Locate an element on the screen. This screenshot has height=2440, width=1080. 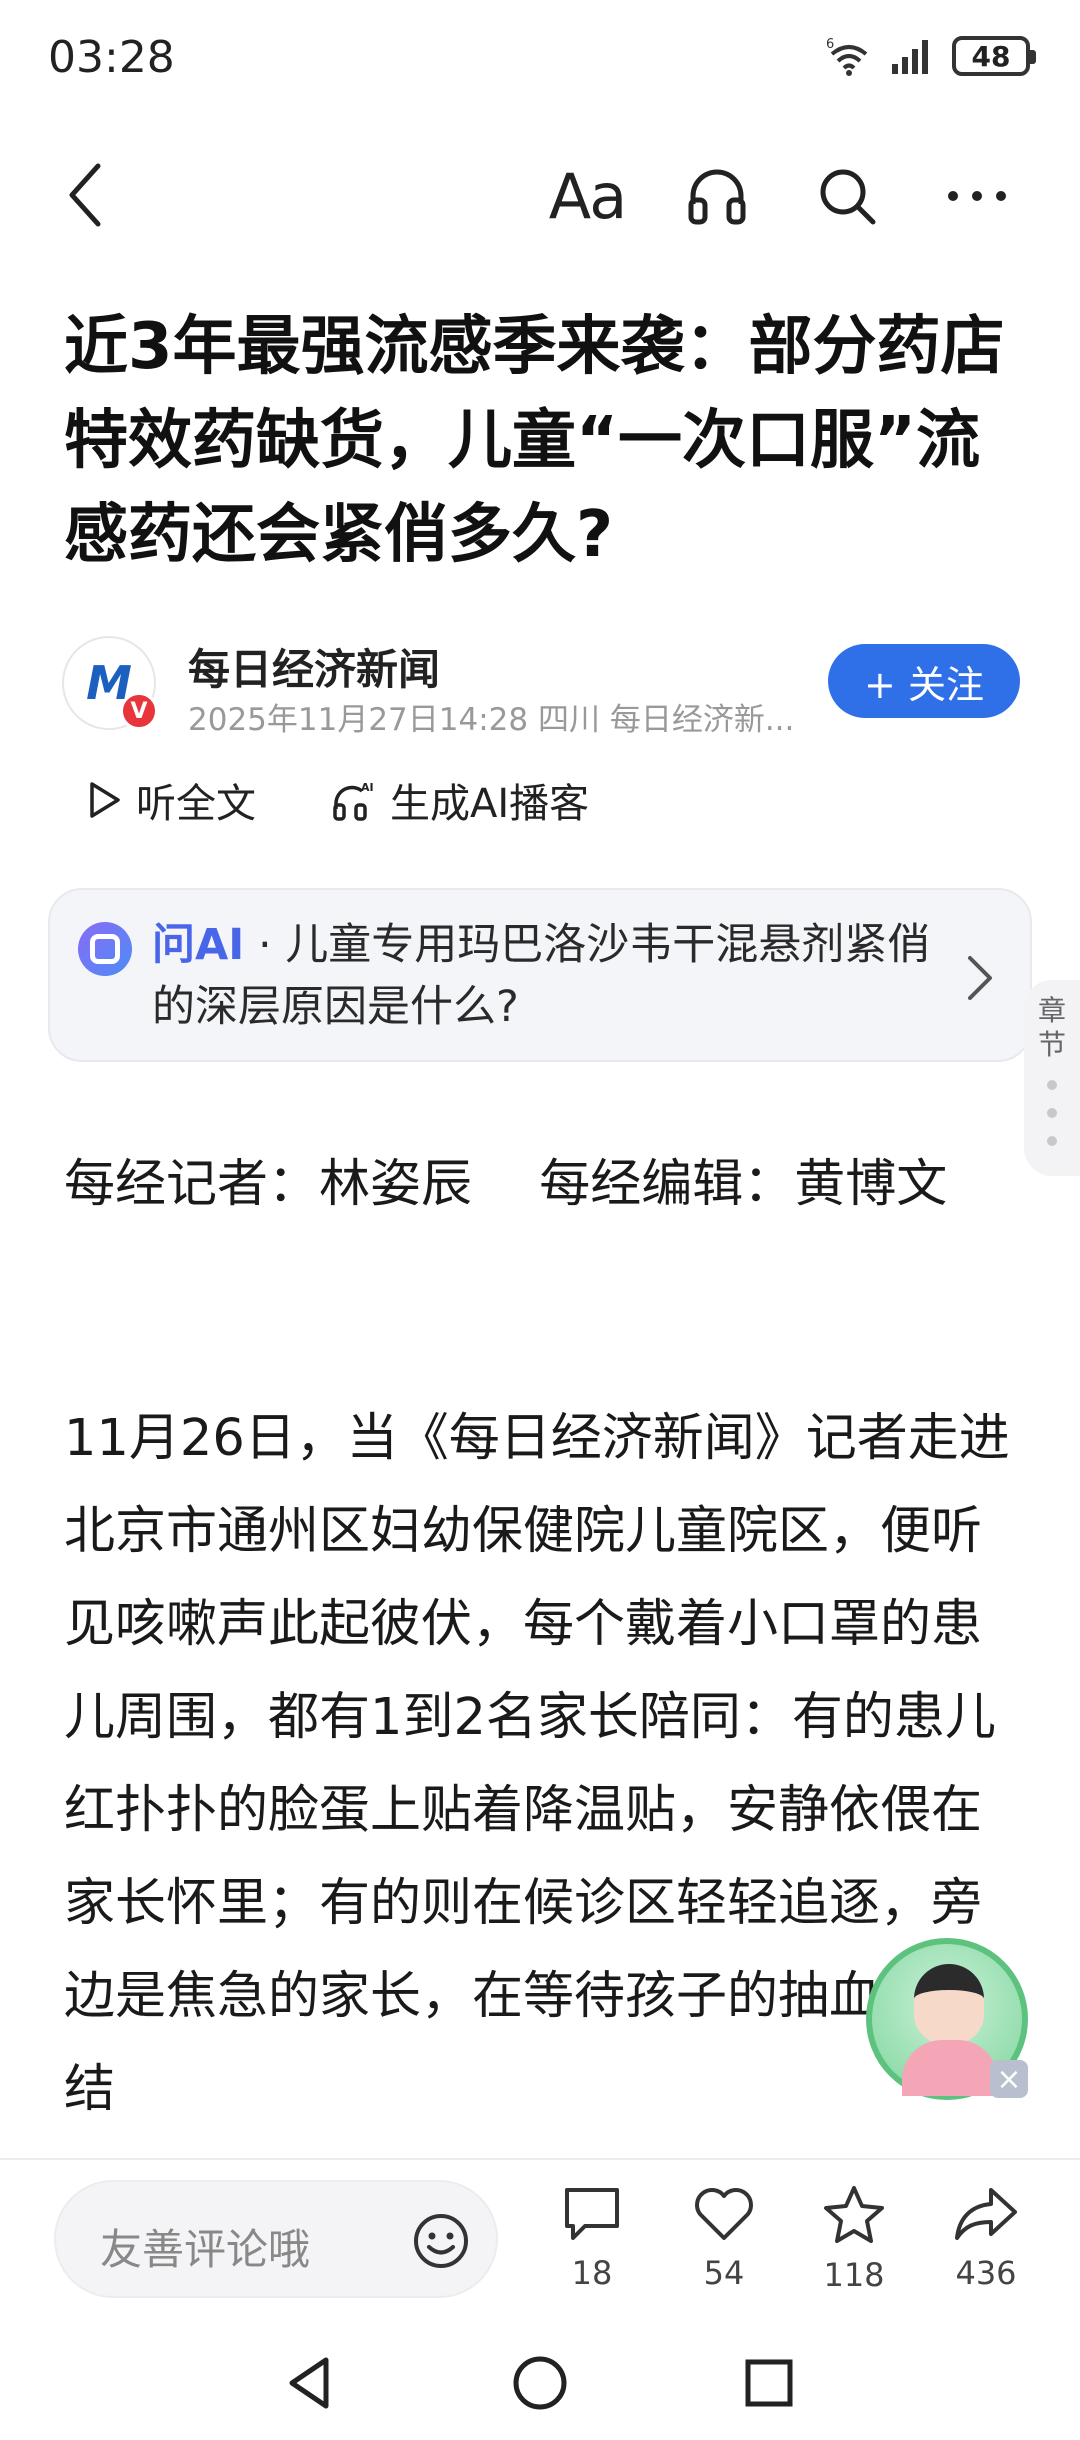
status-icons: 6 48 is located at coordinates (931, 56).